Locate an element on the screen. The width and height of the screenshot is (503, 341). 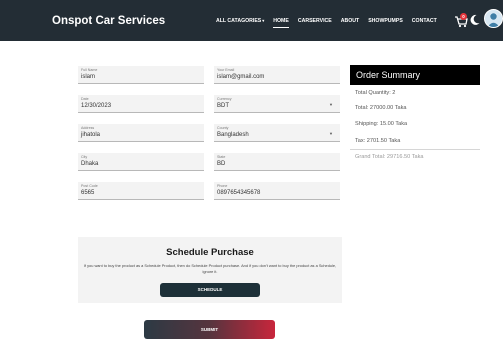
email-field: Your Email islam@gmail.com is located at coordinates (277, 75).